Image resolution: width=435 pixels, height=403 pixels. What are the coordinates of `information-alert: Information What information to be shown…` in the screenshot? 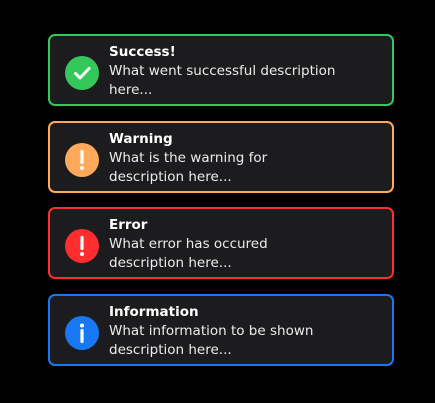 It's located at (221, 330).